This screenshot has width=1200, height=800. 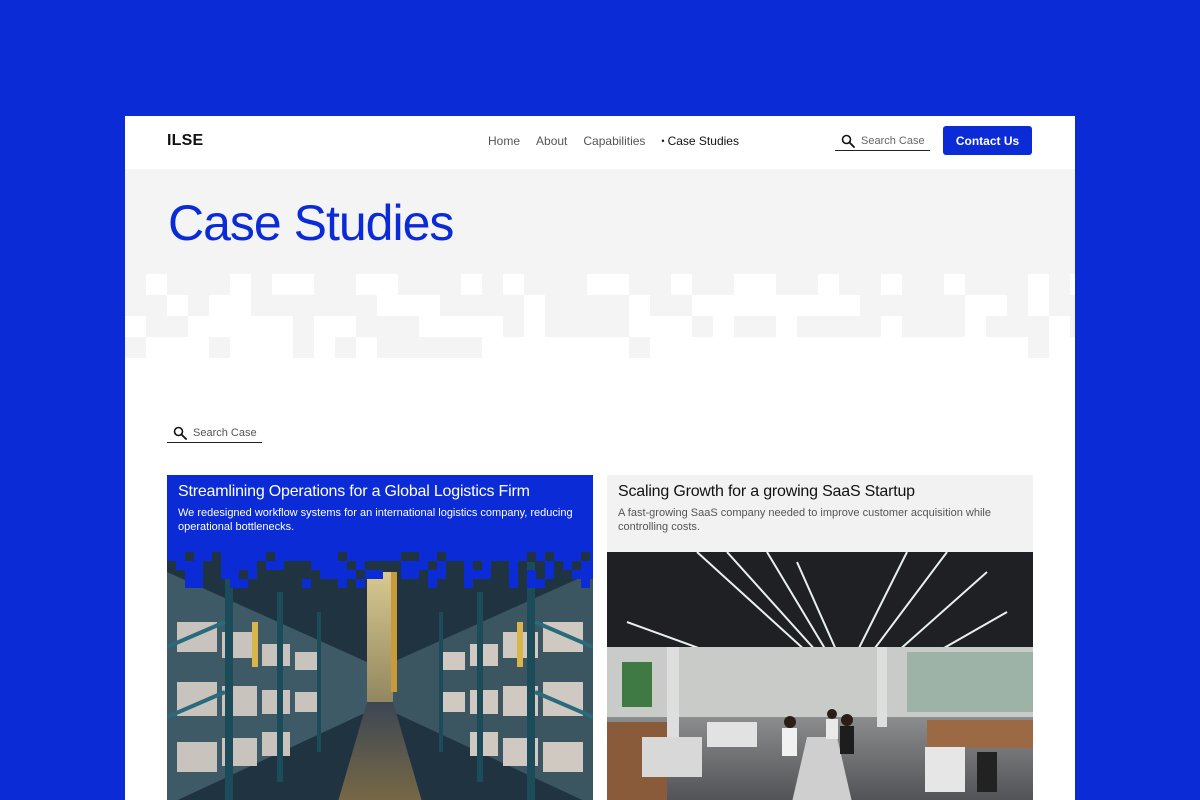 I want to click on case-search-placeholder: Search Case, so click(x=225, y=432).